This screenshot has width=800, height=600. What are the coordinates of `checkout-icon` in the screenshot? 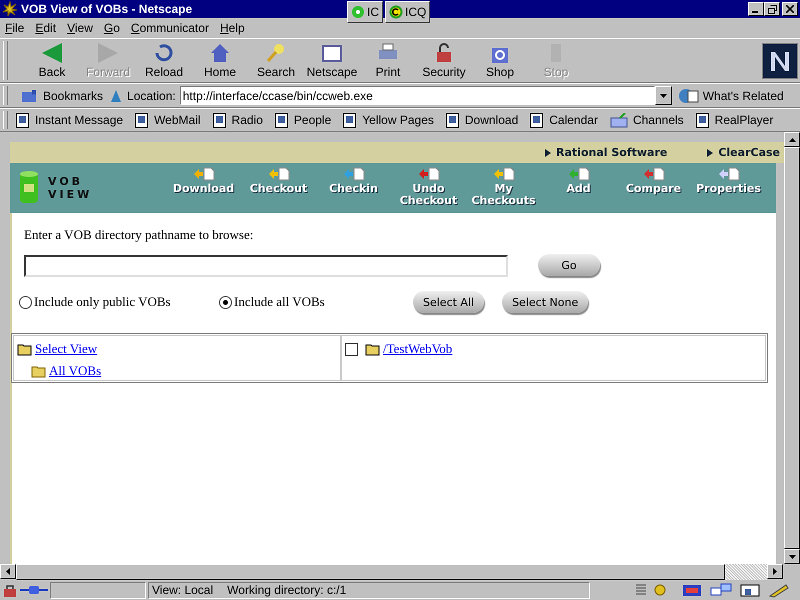 It's located at (279, 174).